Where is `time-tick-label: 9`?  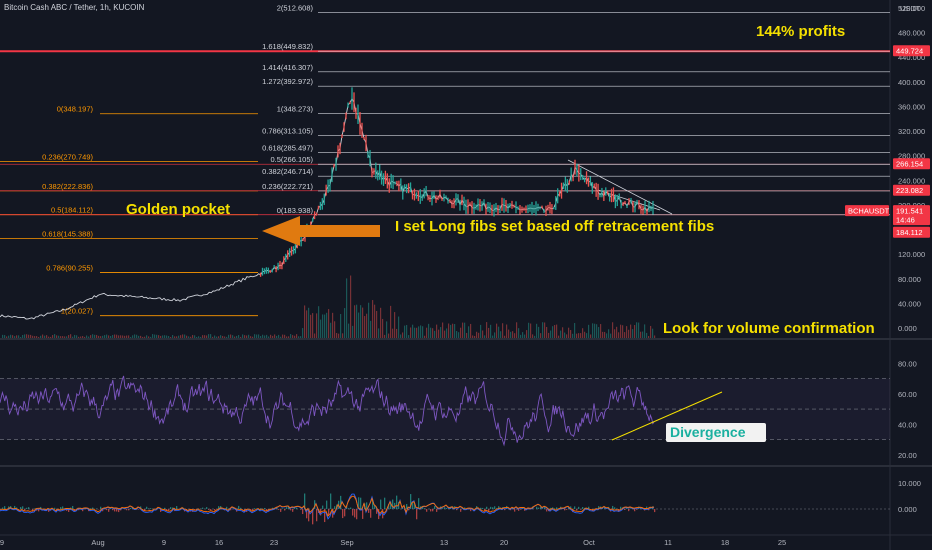 time-tick-label: 9 is located at coordinates (164, 542).